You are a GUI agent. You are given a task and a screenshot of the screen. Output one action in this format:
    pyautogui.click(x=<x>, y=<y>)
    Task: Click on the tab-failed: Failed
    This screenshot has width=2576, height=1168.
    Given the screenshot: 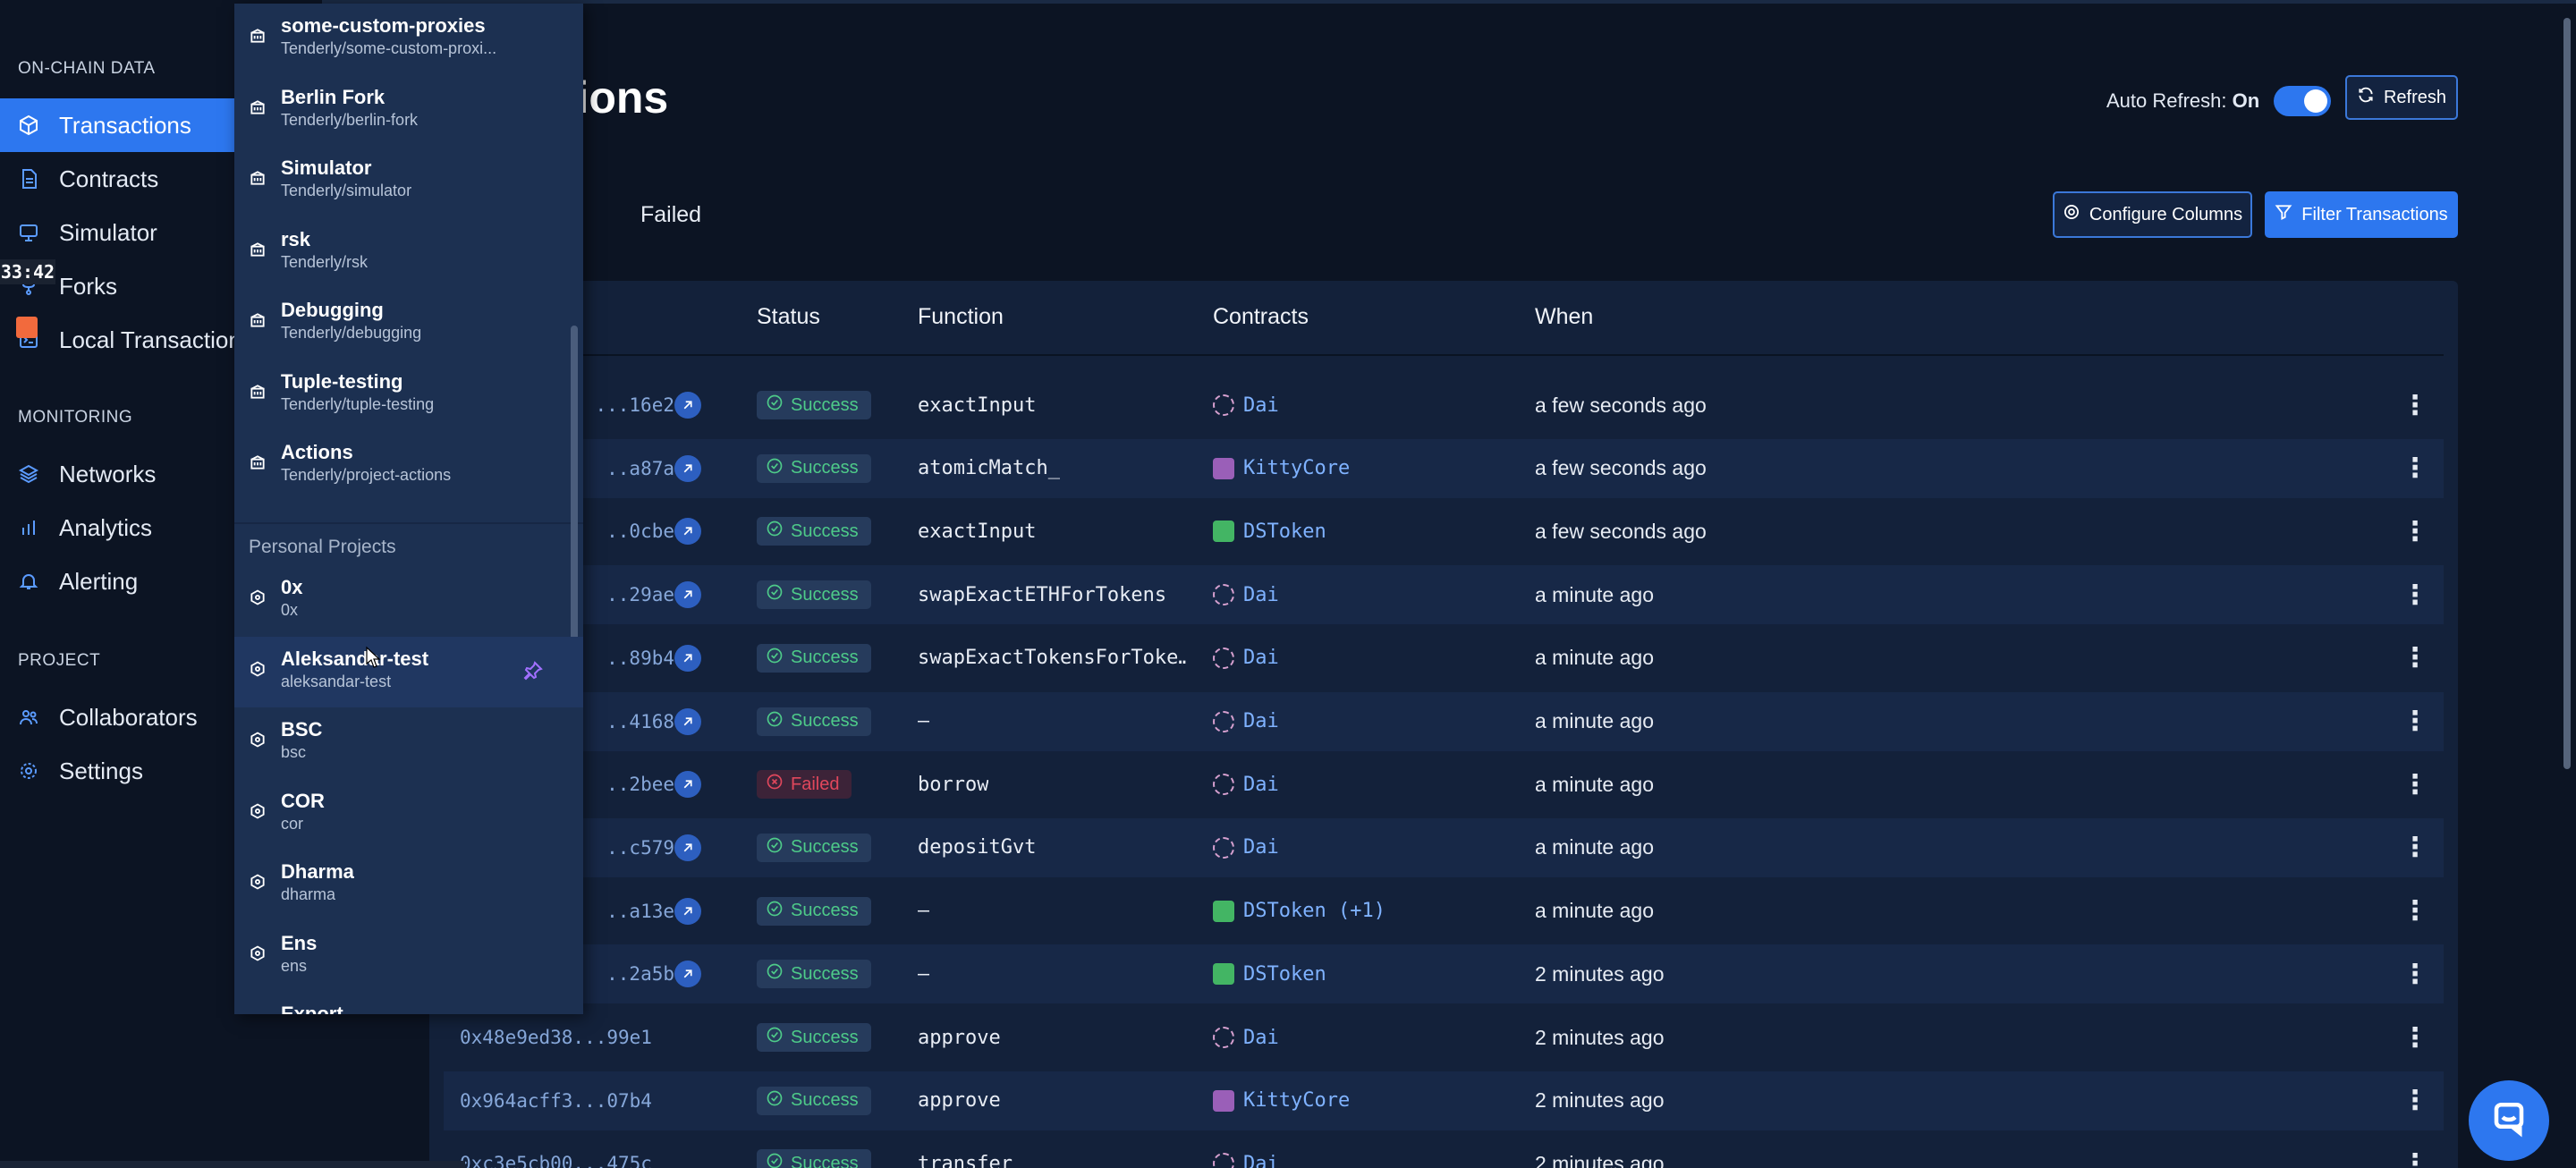 What is the action you would take?
    pyautogui.click(x=670, y=215)
    